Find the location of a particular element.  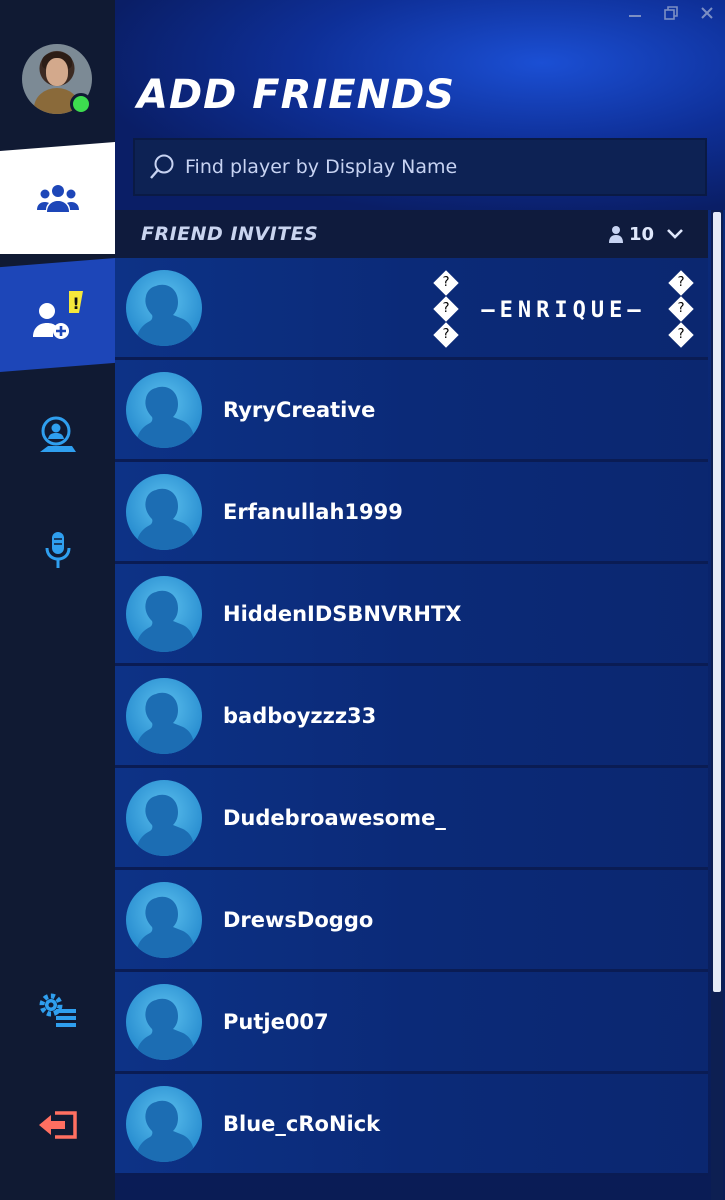

player-name: Dudebroawesome_ is located at coordinates (334, 817).